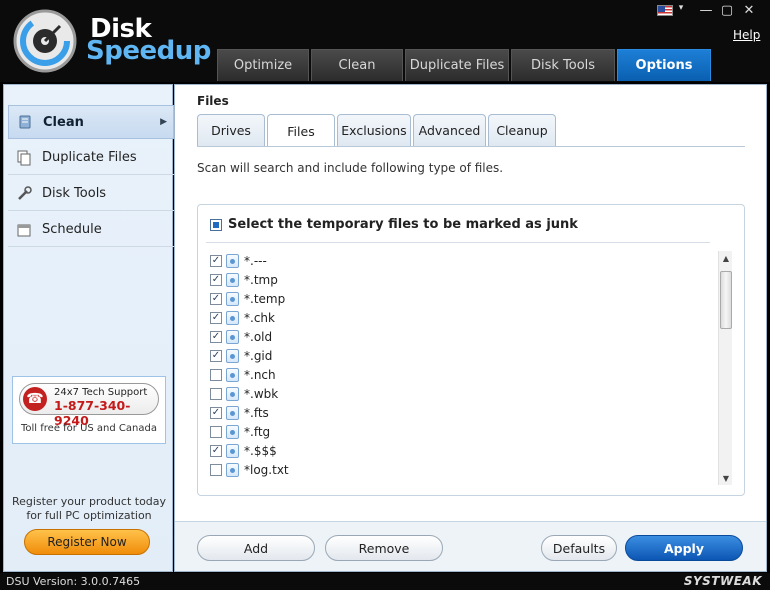  Describe the element at coordinates (266, 469) in the screenshot. I see `file-type-label: *log.txt` at that location.